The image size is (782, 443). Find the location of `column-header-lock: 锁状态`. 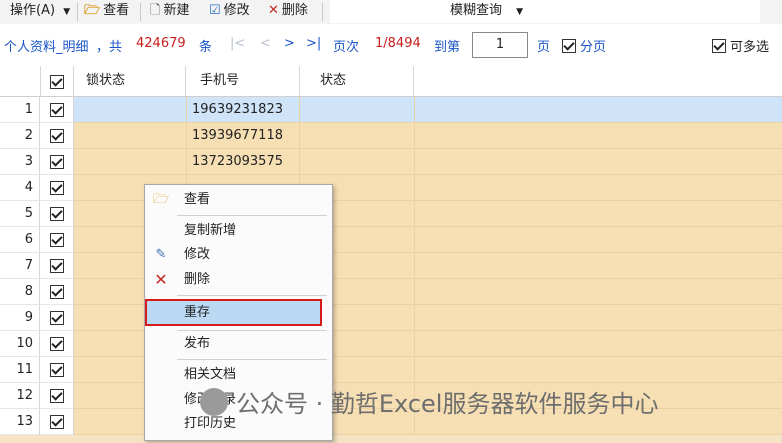

column-header-lock: 锁状态 is located at coordinates (130, 81).